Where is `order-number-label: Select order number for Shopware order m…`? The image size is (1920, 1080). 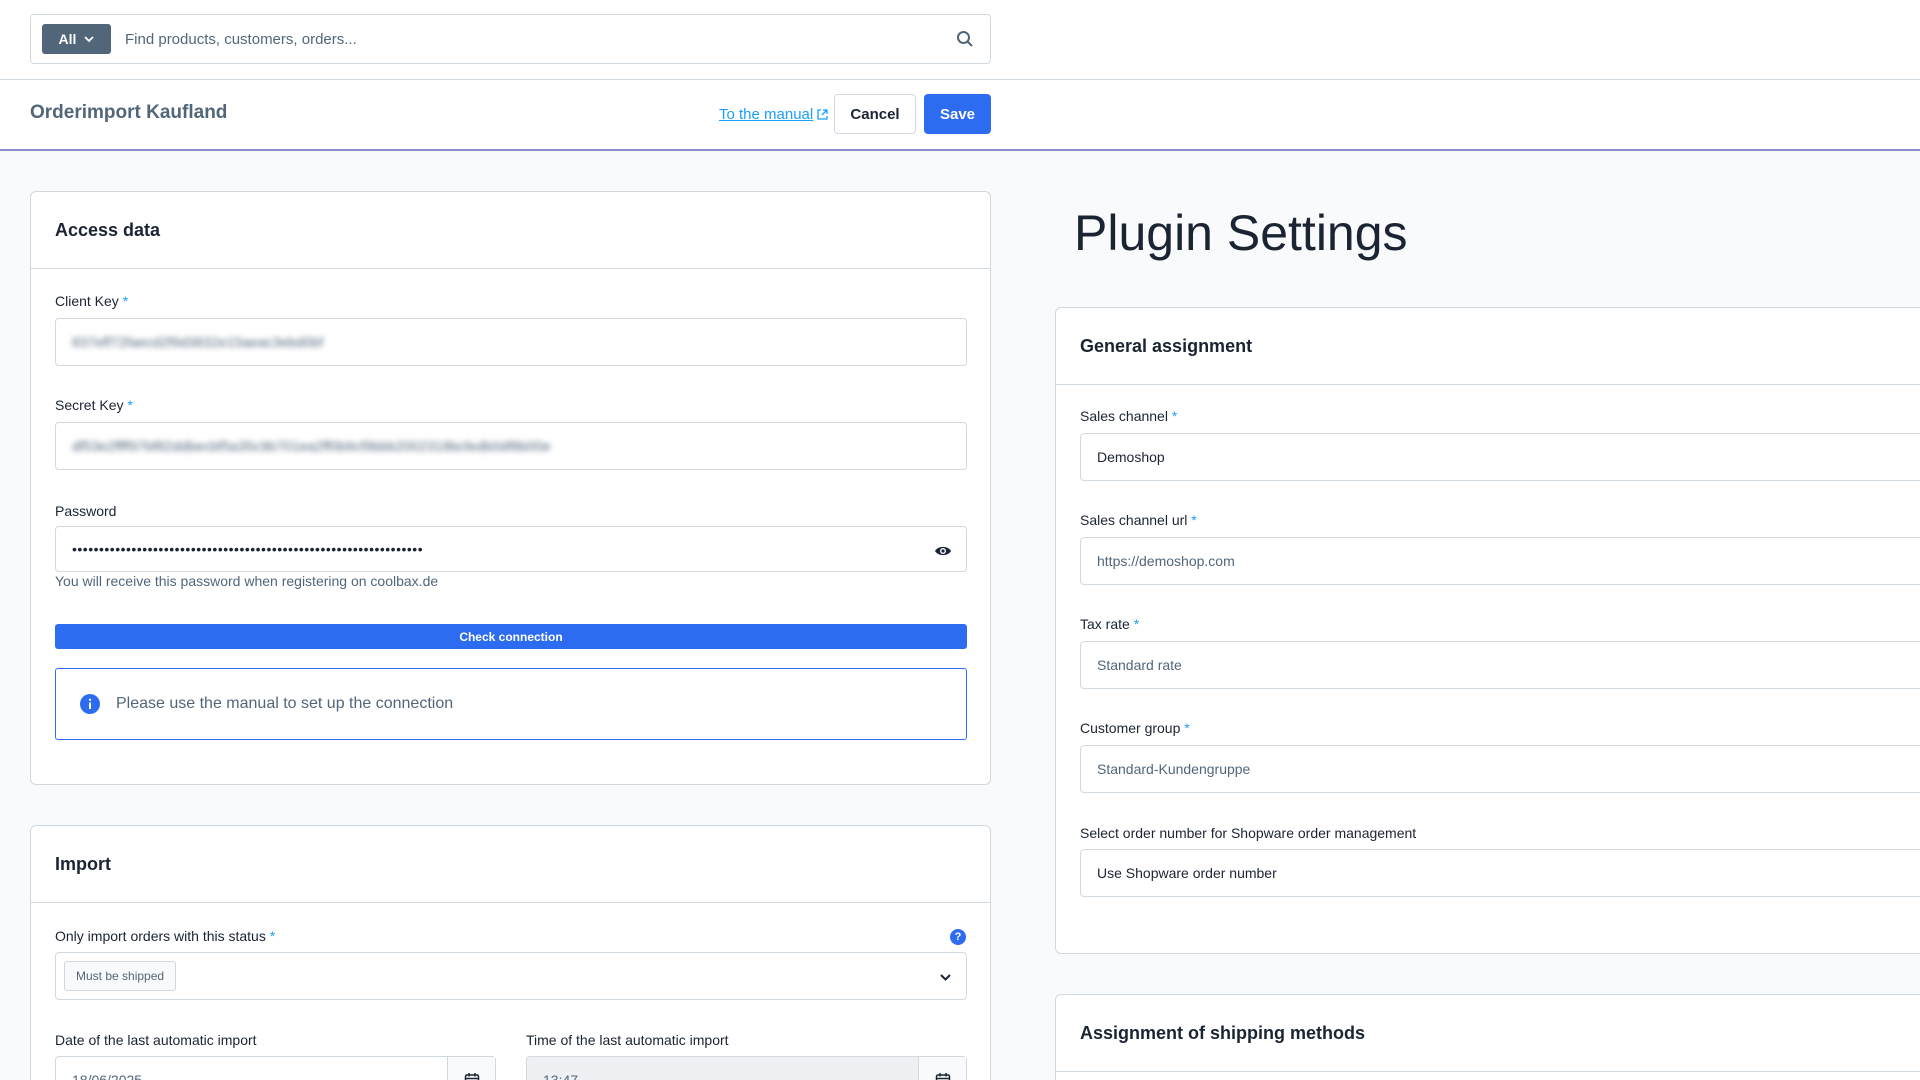
order-number-label: Select order number for Shopware order m… is located at coordinates (1248, 833).